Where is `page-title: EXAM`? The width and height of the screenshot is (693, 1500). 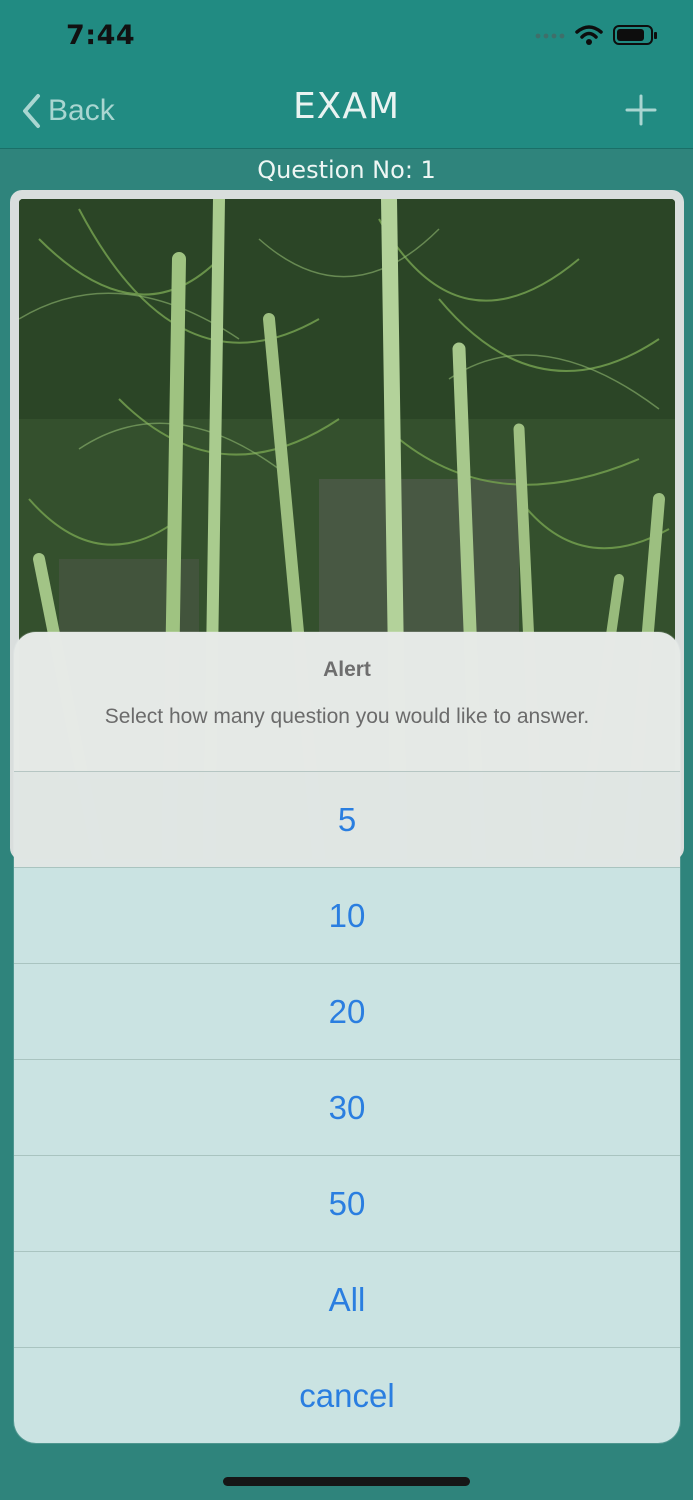 page-title: EXAM is located at coordinates (346, 106).